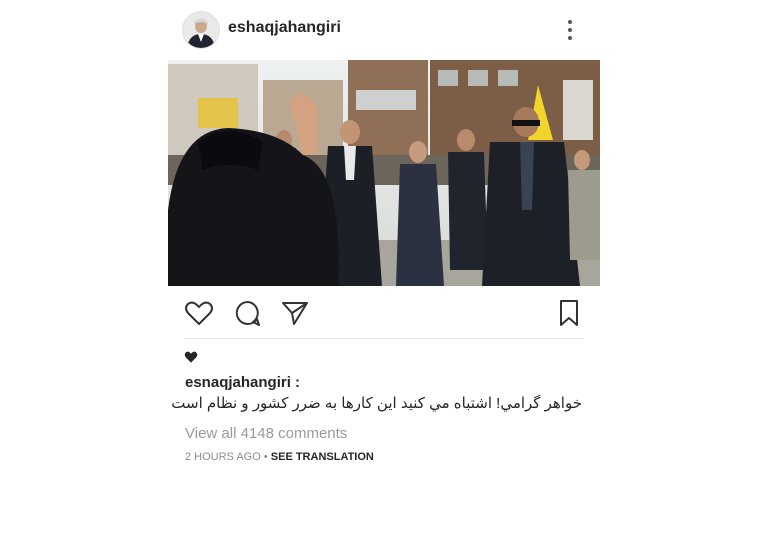  Describe the element at coordinates (199, 313) in the screenshot. I see `heart-outline-icon` at that location.